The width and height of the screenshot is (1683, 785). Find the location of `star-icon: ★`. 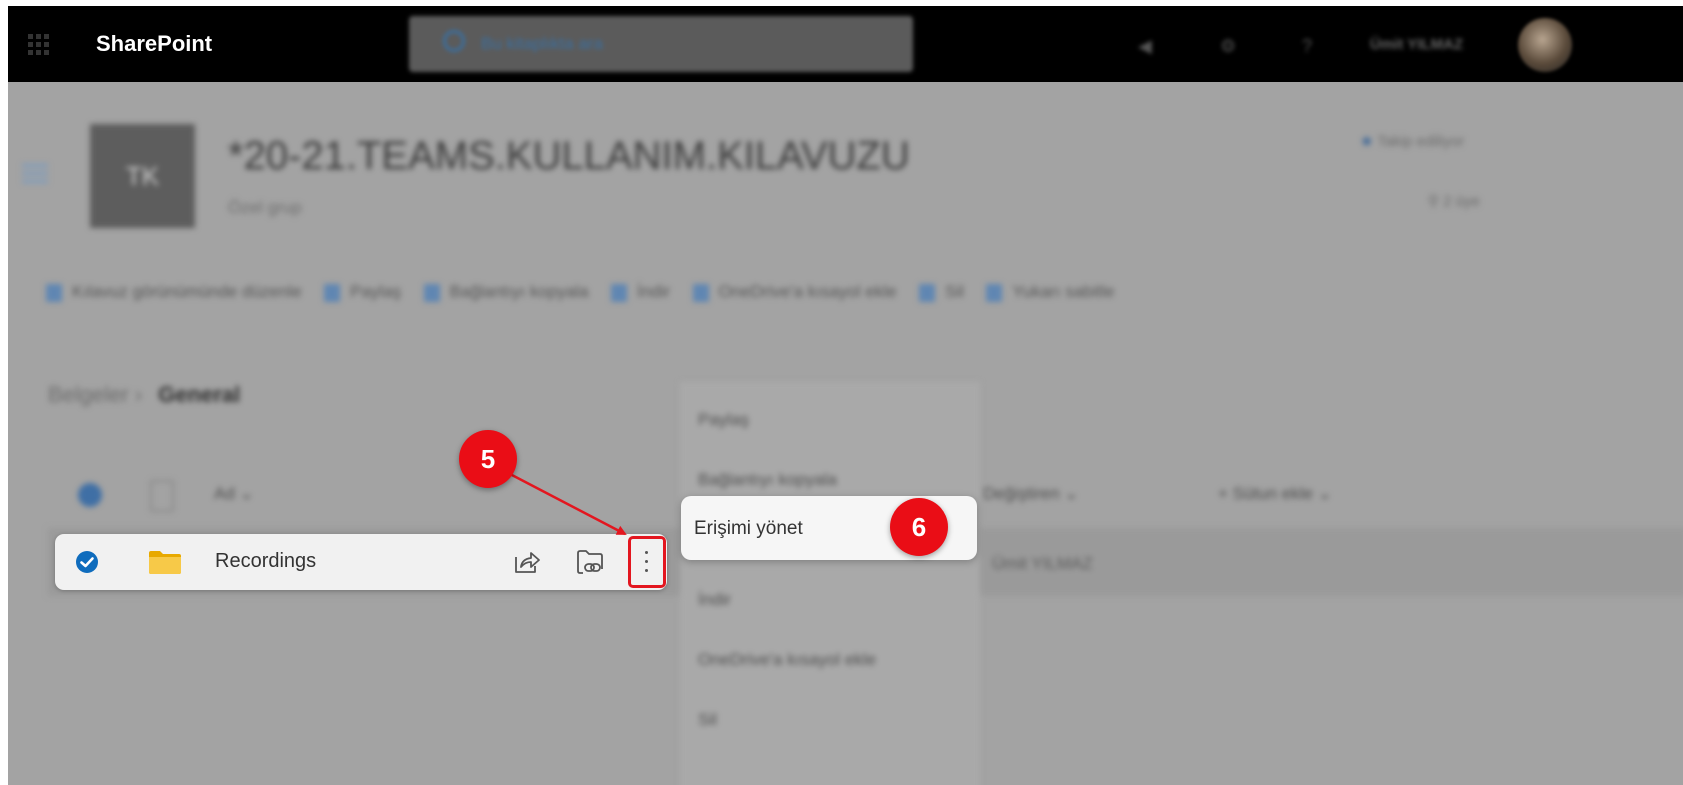

star-icon: ★ is located at coordinates (1367, 141).